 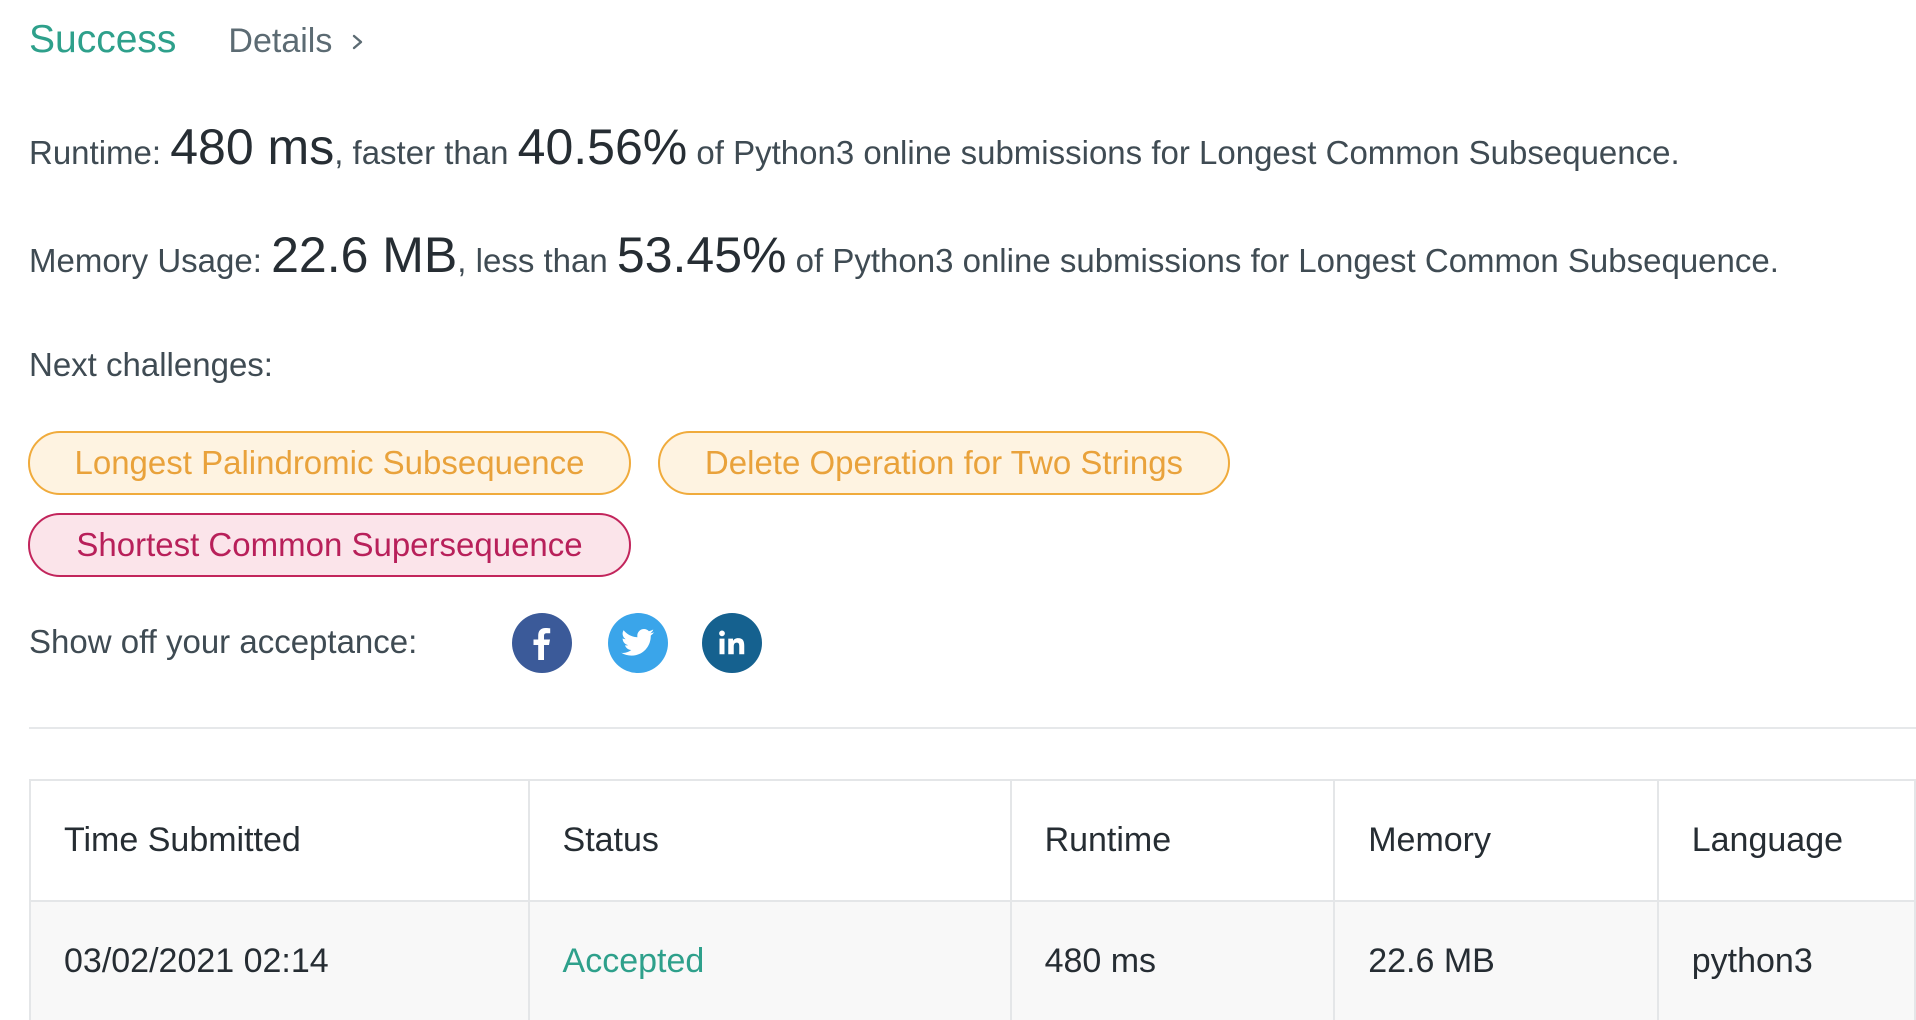 I want to click on runtime-comparison: , faster than, so click(x=421, y=152).